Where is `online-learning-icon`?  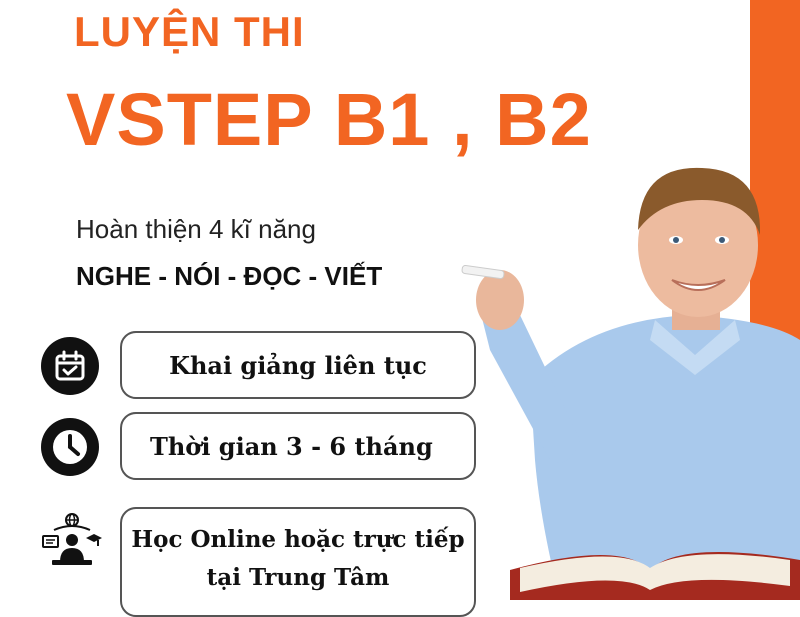 online-learning-icon is located at coordinates (72, 542).